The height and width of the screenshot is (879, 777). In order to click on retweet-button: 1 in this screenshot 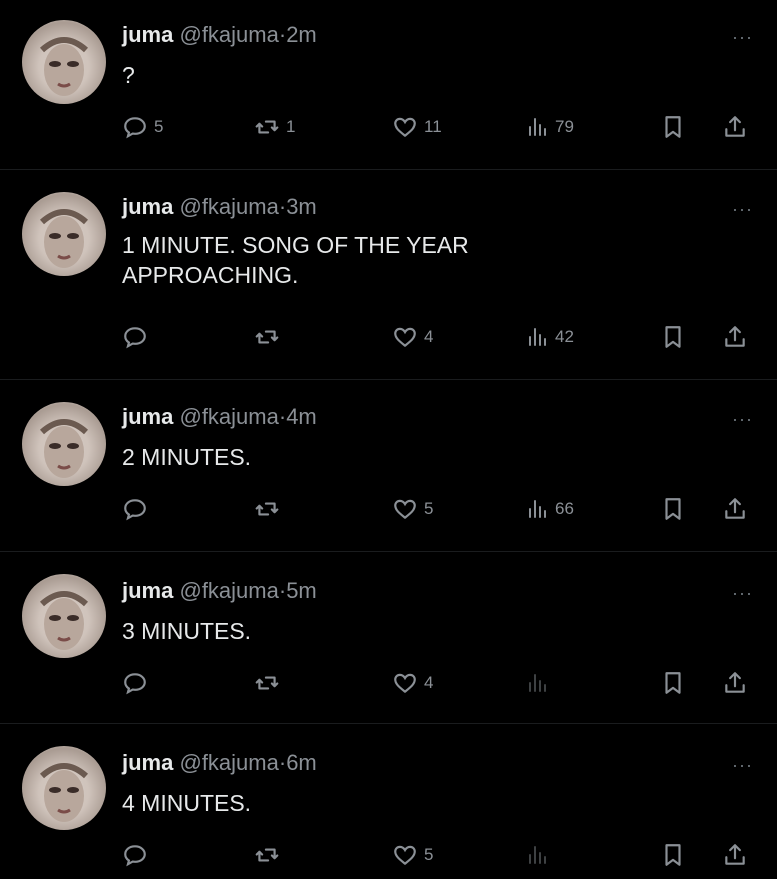, I will do `click(274, 127)`.